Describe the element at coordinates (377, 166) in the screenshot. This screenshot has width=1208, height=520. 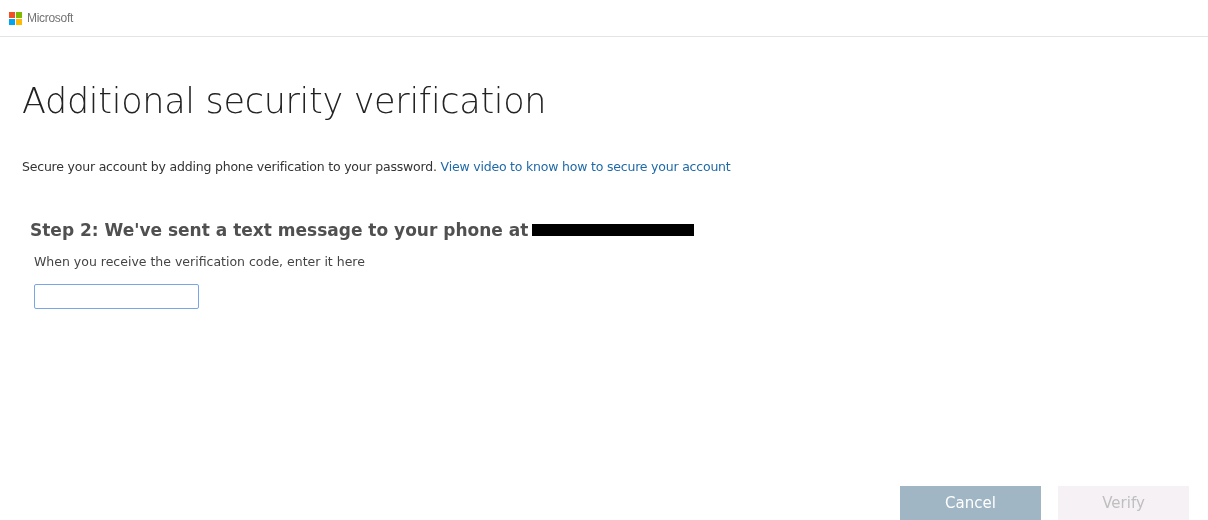
I see `intro-text: Secure your account by adding phone verification to your password. View video to know how to secure your account` at that location.